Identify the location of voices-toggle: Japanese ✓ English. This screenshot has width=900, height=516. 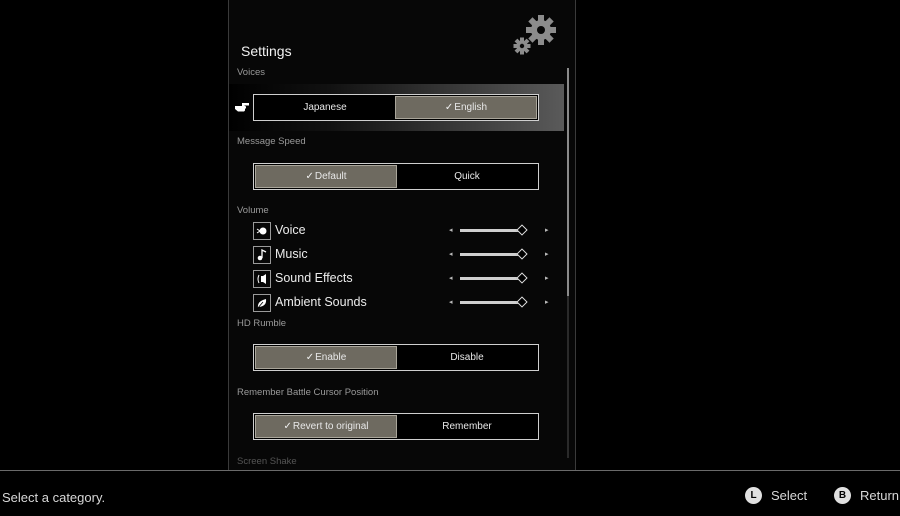
(396, 107).